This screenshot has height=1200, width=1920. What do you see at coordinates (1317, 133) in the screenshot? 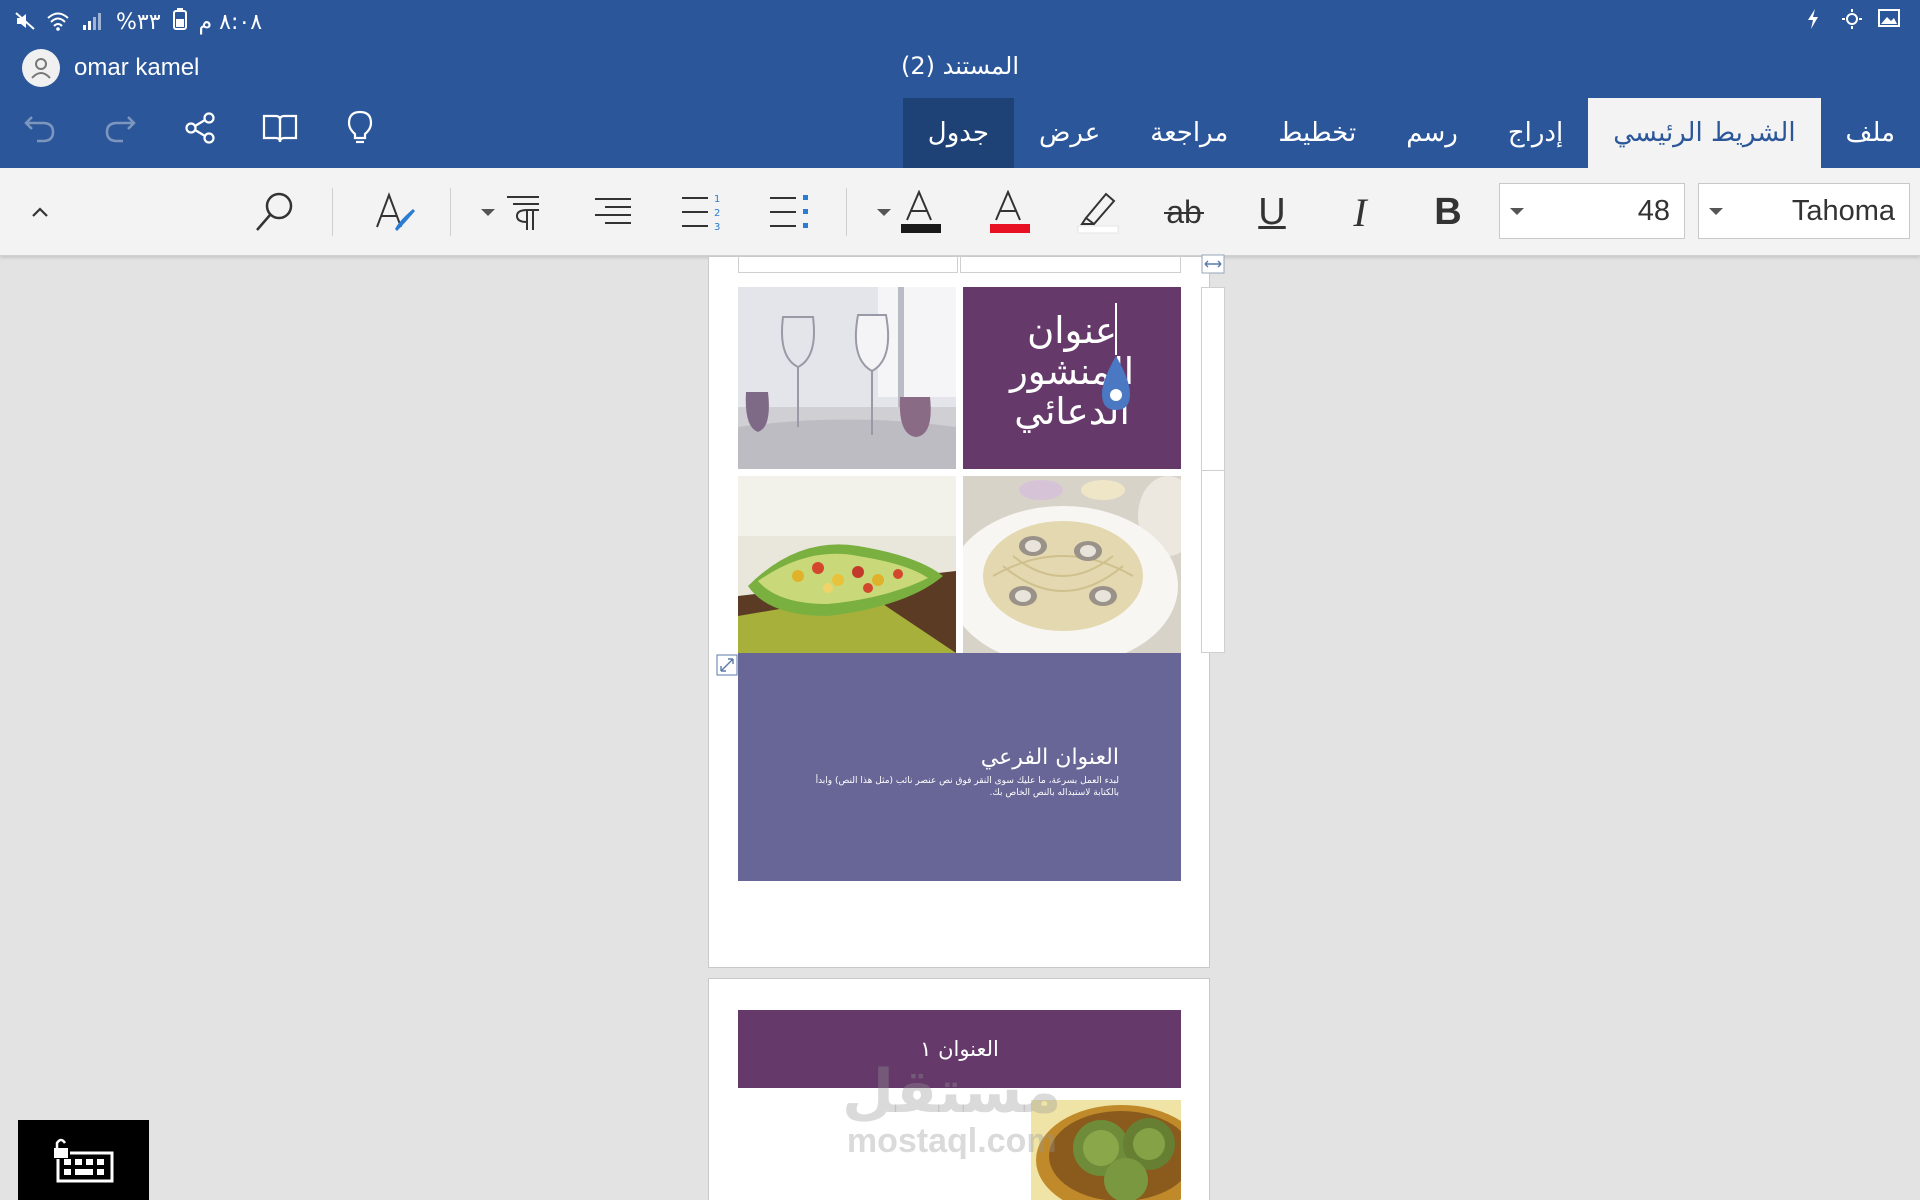
I see `tab-layout: تخطيط` at bounding box center [1317, 133].